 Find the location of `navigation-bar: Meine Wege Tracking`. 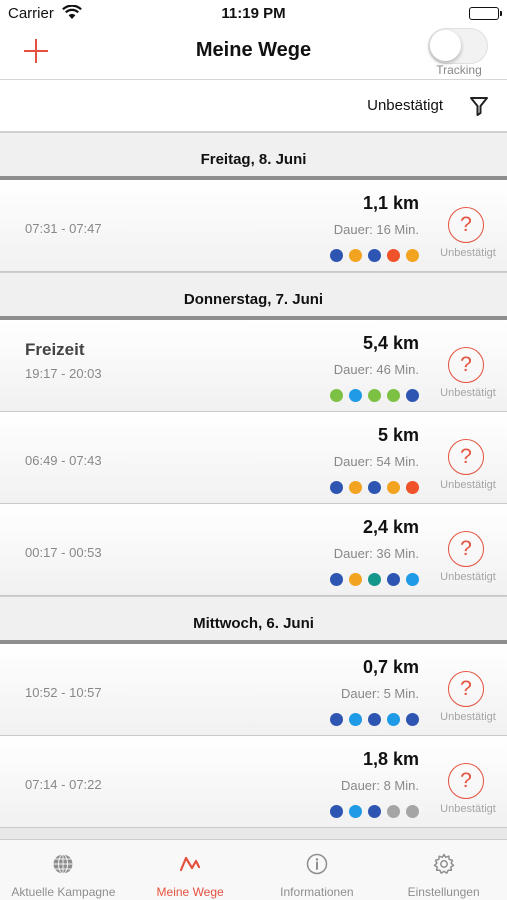

navigation-bar: Meine Wege Tracking is located at coordinates (253, 54).